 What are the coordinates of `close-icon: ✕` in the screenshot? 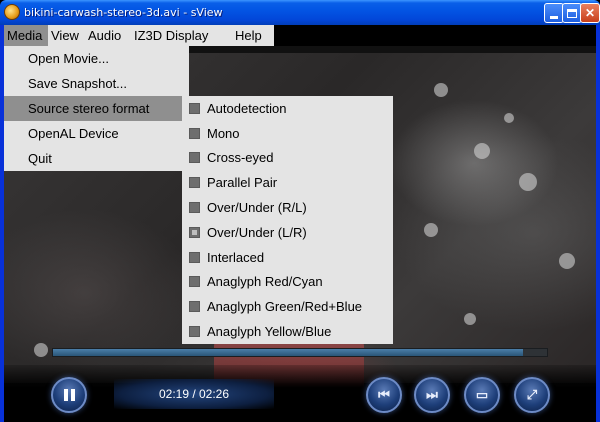 It's located at (590, 13).